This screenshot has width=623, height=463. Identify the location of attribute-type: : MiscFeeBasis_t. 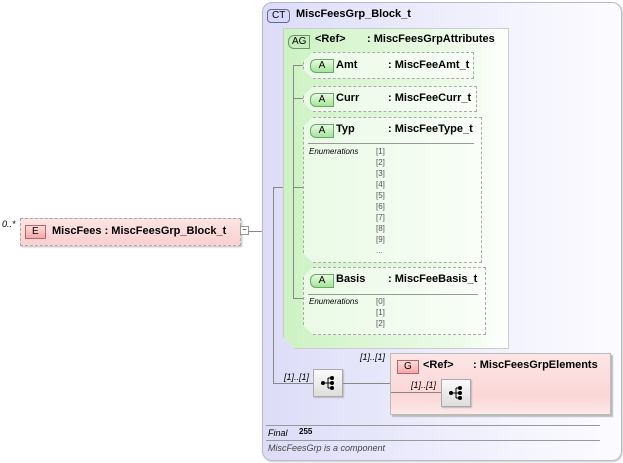
(433, 279).